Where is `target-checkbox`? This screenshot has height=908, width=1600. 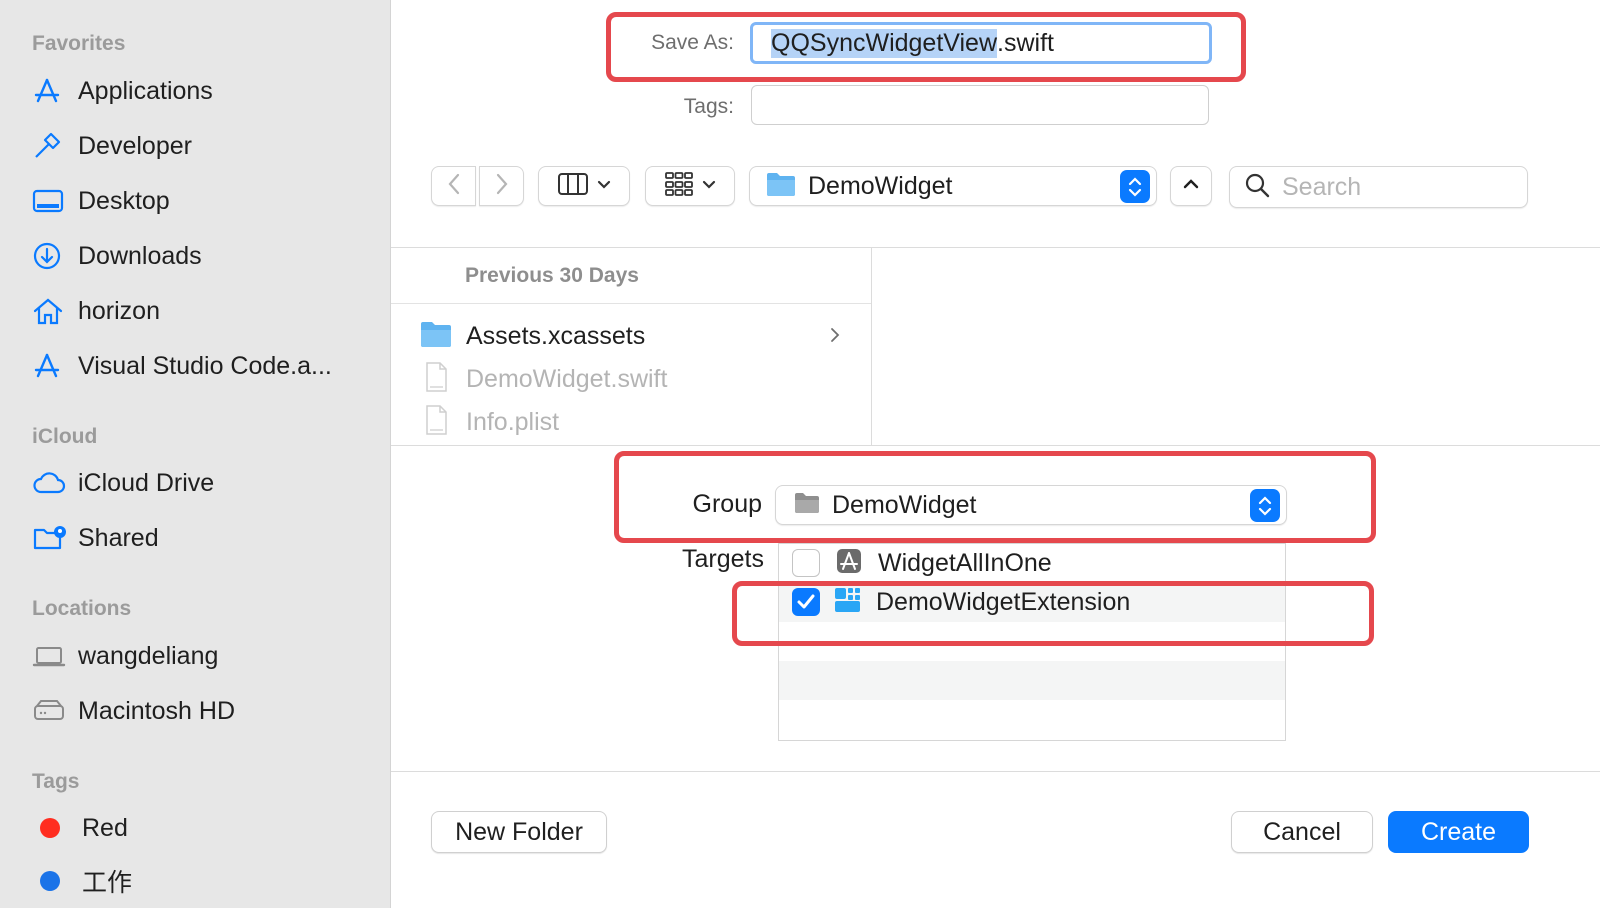 target-checkbox is located at coordinates (806, 563).